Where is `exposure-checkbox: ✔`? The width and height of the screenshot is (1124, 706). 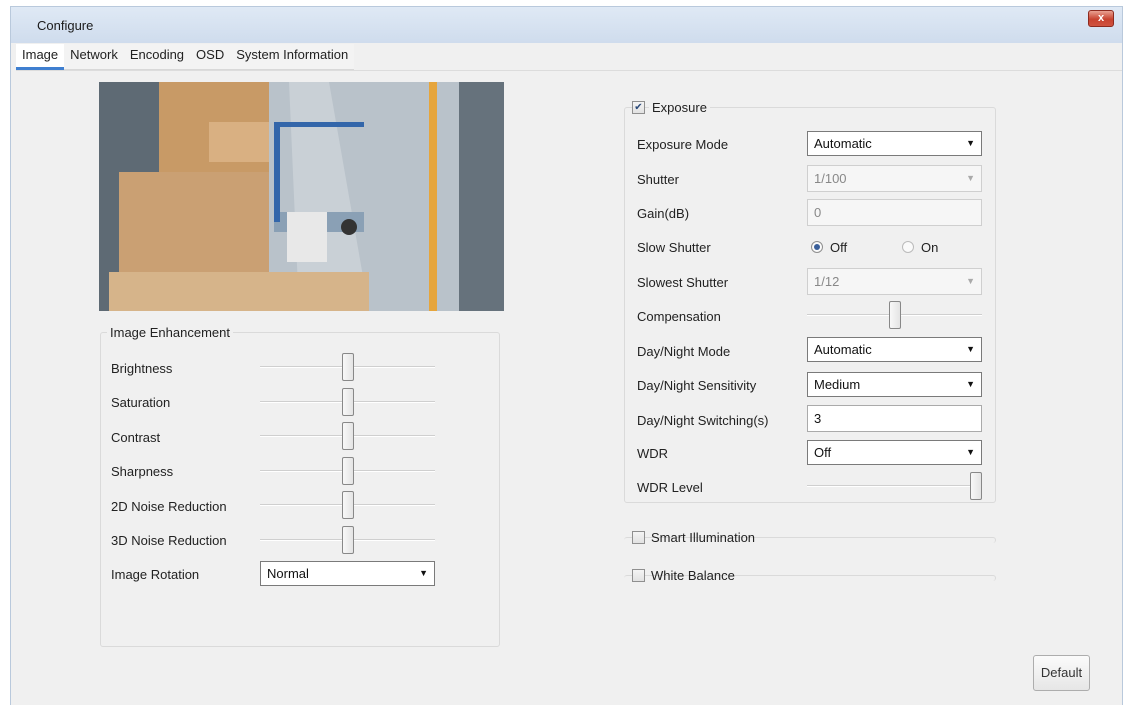
exposure-checkbox: ✔ is located at coordinates (638, 107).